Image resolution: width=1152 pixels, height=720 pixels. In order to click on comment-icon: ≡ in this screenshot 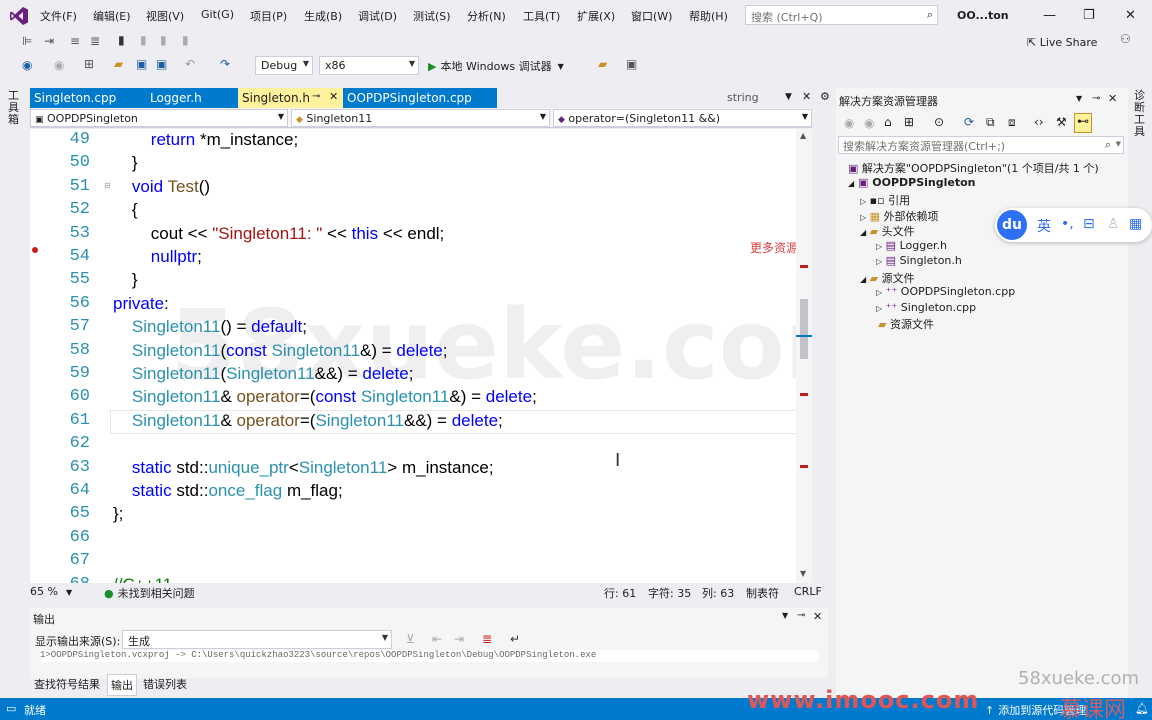, I will do `click(75, 41)`.